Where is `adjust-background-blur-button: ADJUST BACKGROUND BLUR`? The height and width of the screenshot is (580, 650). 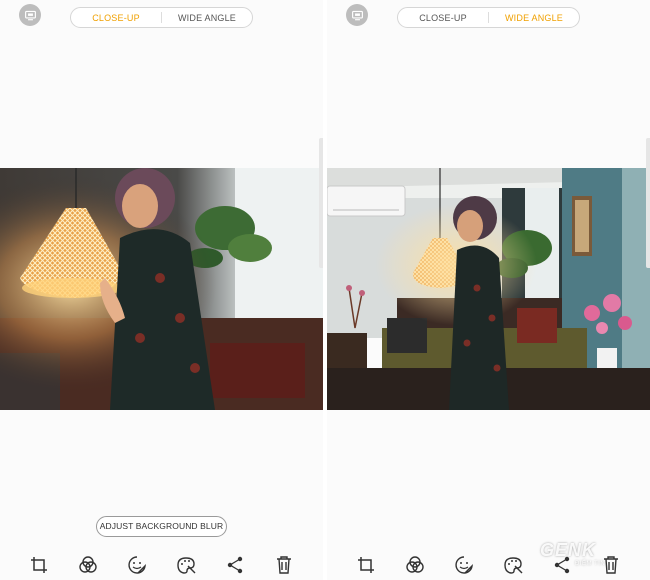 adjust-background-blur-button: ADJUST BACKGROUND BLUR is located at coordinates (161, 526).